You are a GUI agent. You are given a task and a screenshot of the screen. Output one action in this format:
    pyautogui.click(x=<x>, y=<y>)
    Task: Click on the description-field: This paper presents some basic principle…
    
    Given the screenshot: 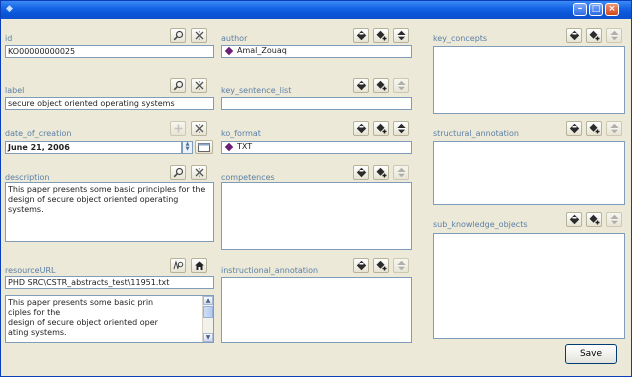 What is the action you would take?
    pyautogui.click(x=109, y=212)
    